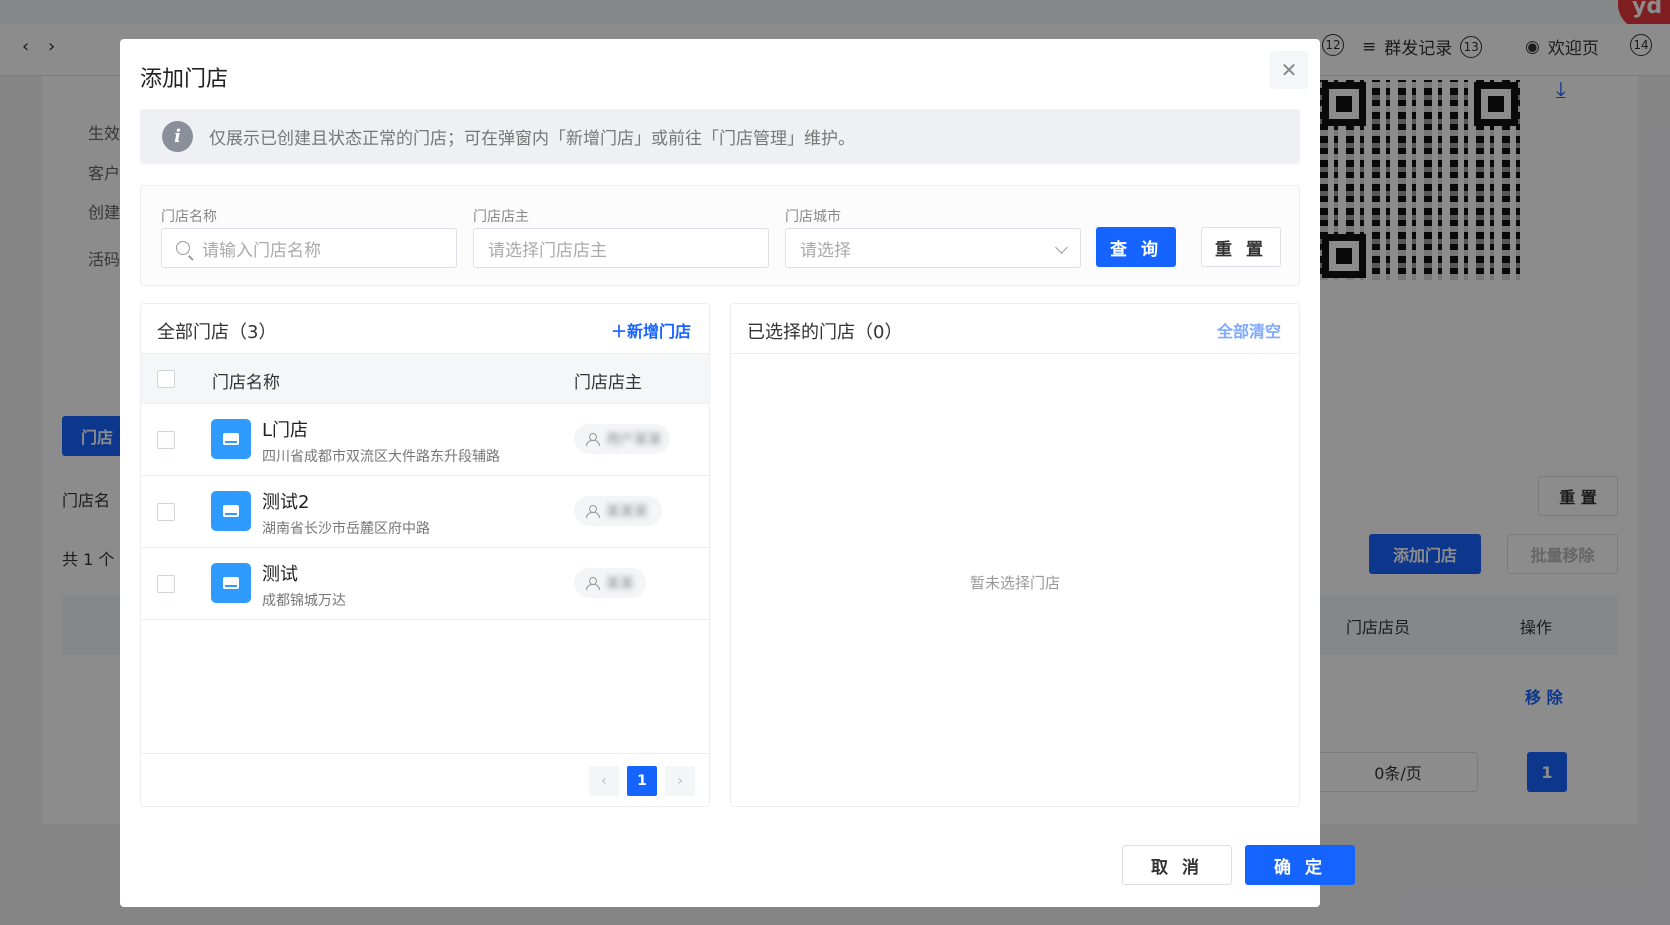  Describe the element at coordinates (680, 781) in the screenshot. I see `next-page-icon: ›` at that location.